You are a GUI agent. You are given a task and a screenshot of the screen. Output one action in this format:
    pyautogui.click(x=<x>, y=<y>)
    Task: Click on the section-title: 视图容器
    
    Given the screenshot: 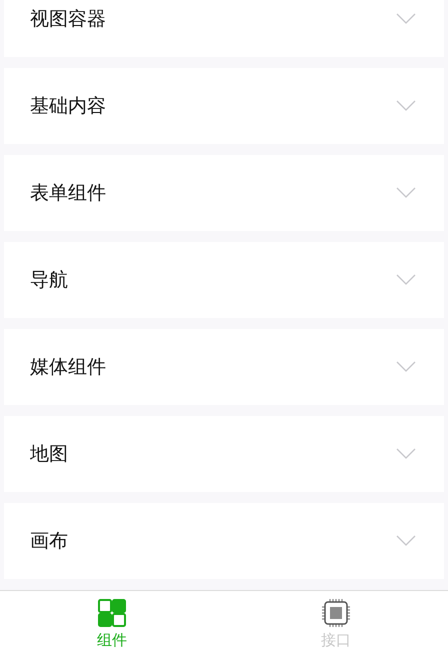 What is the action you would take?
    pyautogui.click(x=68, y=19)
    